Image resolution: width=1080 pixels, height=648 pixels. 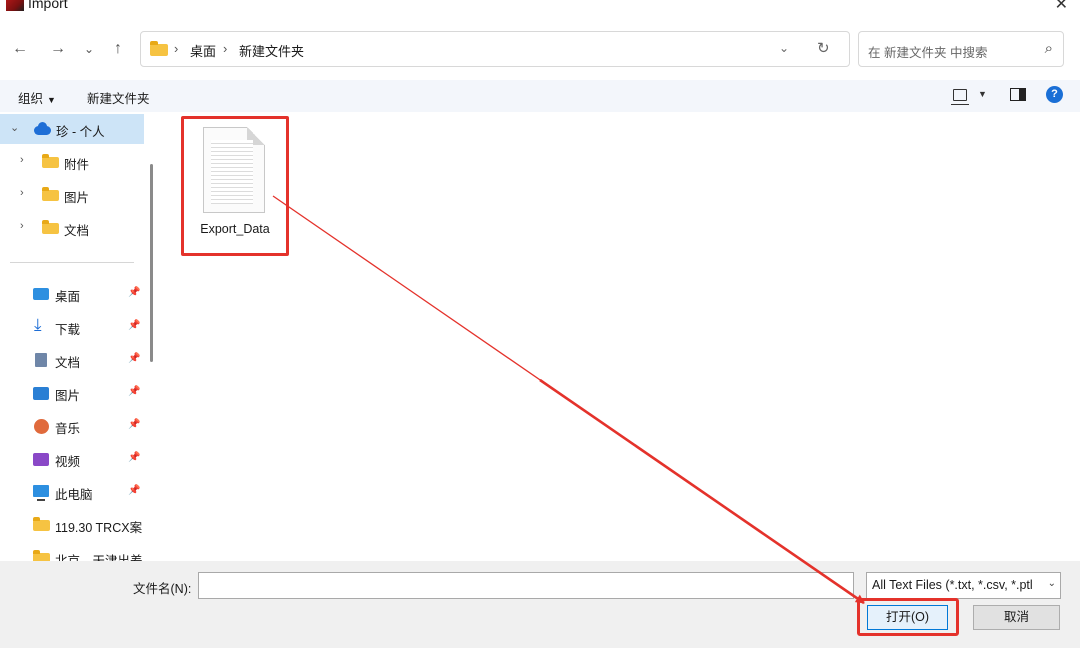 What do you see at coordinates (31, 99) in the screenshot?
I see `organize-label: 组织` at bounding box center [31, 99].